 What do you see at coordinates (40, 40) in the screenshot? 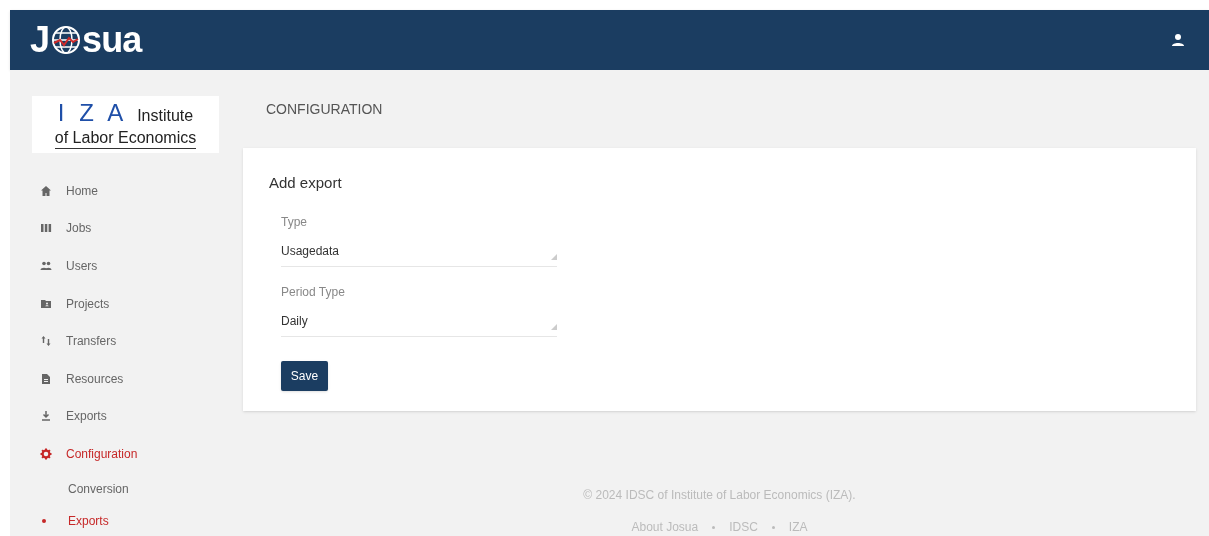
I see `logo-text: J` at bounding box center [40, 40].